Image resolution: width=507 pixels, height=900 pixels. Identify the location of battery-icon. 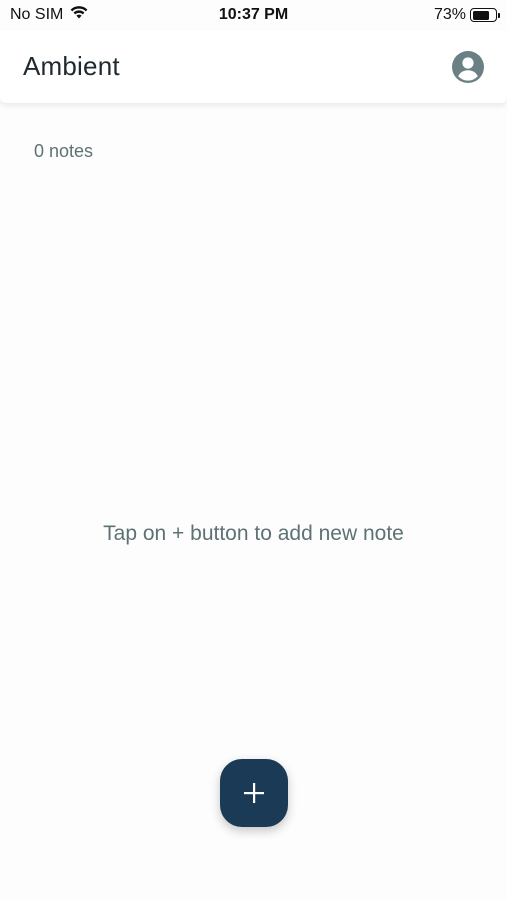
(485, 15).